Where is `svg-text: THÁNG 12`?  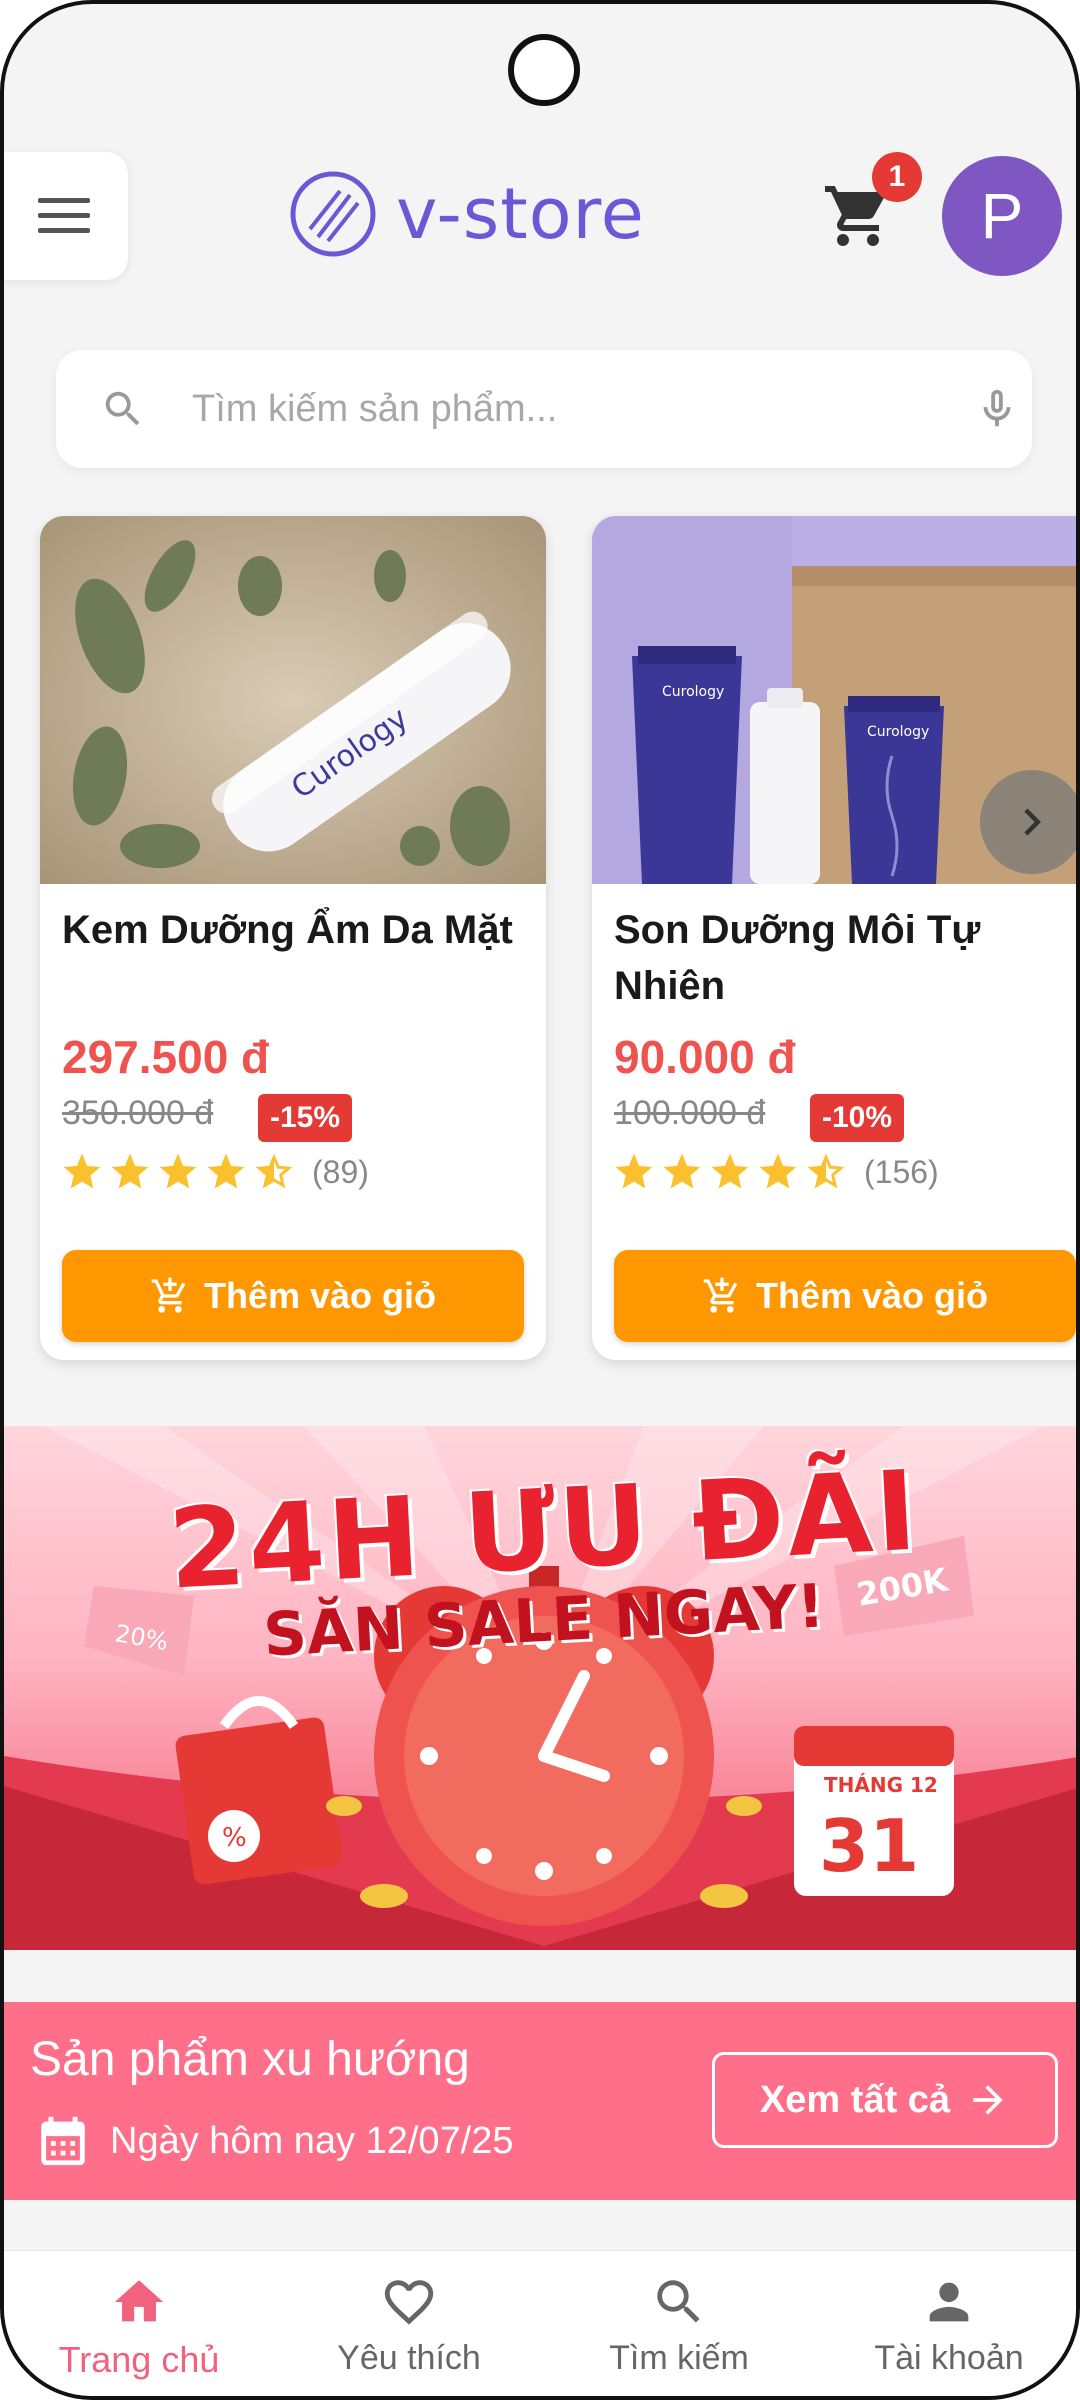 svg-text: THÁNG 12 is located at coordinates (881, 1785).